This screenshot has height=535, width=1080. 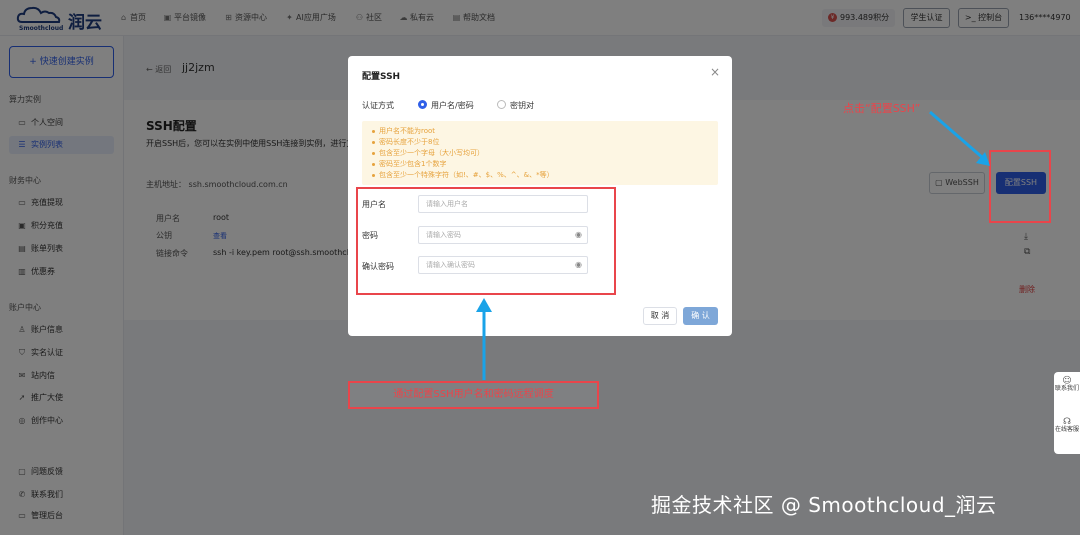 What do you see at coordinates (1067, 413) in the screenshot?
I see `floating-contact-panel: ☺ 联系我们 ☊ 在线客服` at bounding box center [1067, 413].